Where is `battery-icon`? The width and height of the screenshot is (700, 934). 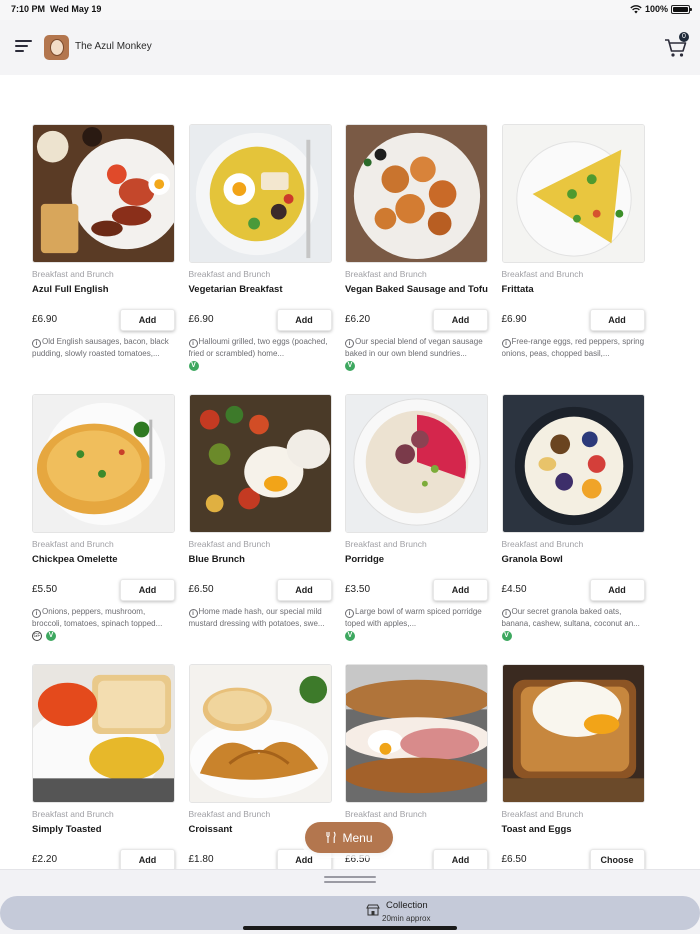 battery-icon is located at coordinates (681, 9).